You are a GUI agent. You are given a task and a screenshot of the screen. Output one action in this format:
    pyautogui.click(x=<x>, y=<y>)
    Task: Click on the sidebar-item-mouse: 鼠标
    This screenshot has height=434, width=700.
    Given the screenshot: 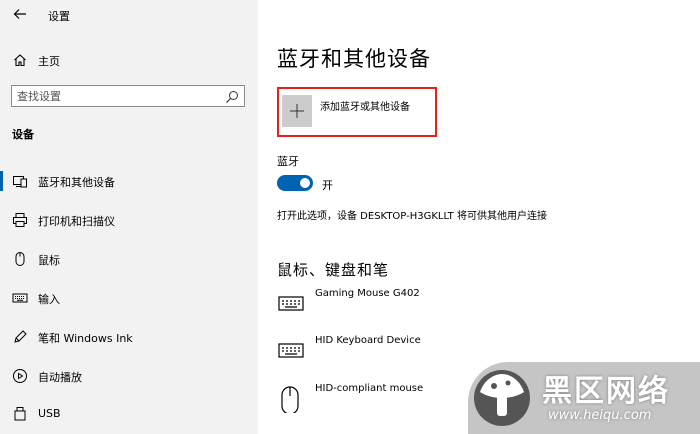 What is the action you would take?
    pyautogui.click(x=129, y=259)
    